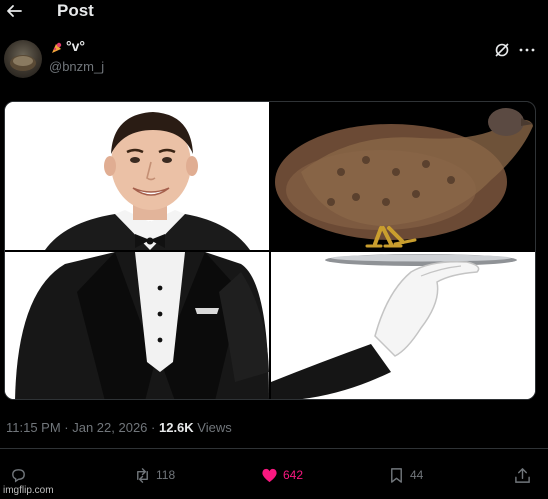 The height and width of the screenshot is (499, 548). I want to click on bookmark-icon, so click(396, 475).